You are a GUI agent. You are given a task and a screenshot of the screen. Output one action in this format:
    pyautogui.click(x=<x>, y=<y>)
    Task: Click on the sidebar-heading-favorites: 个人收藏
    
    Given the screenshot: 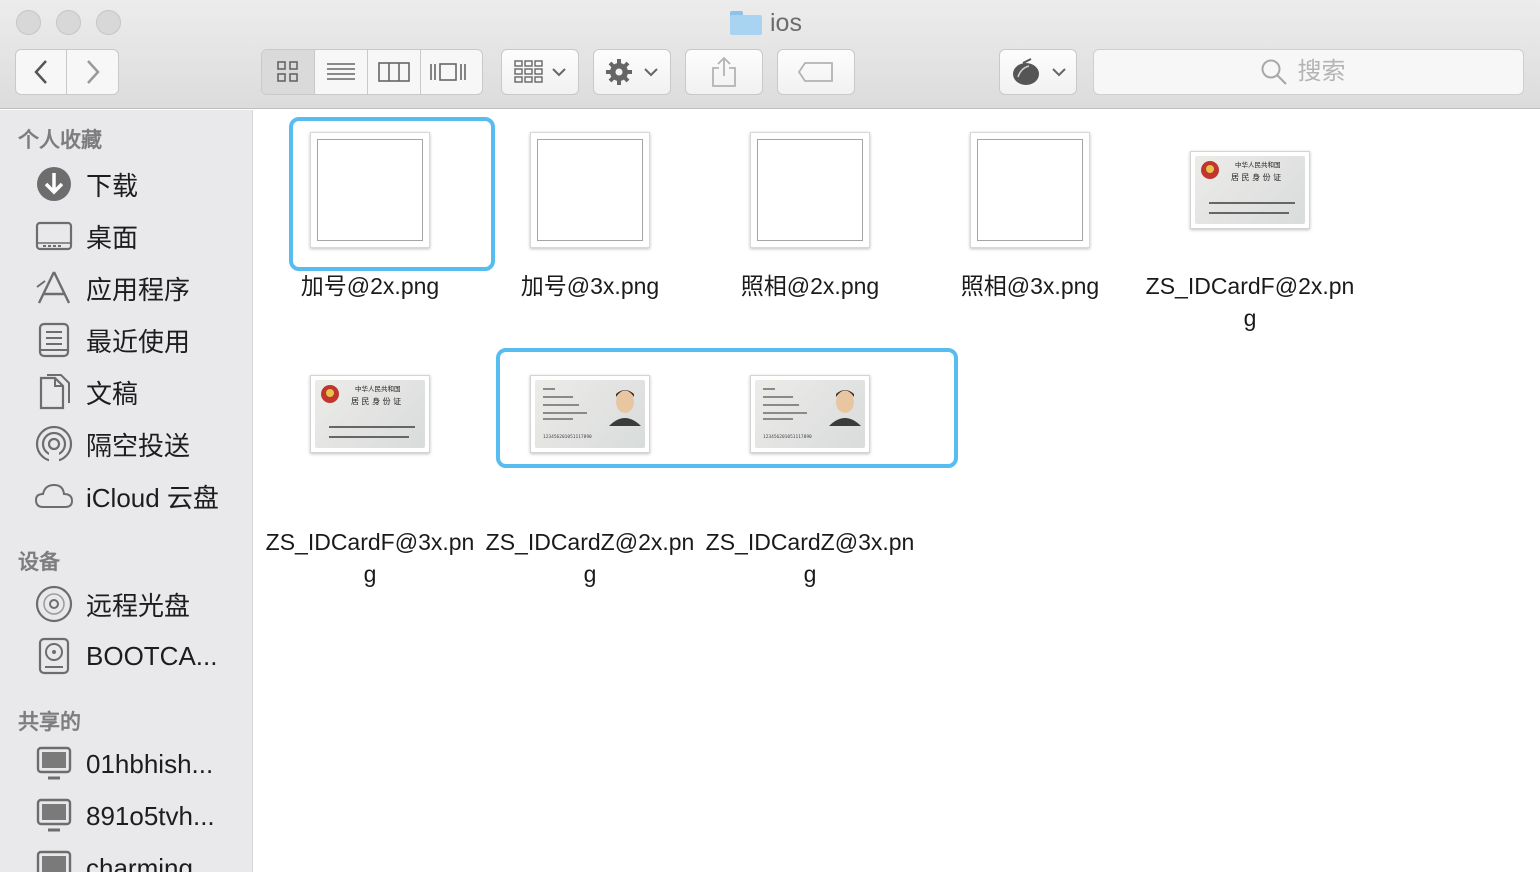 What is the action you would take?
    pyautogui.click(x=60, y=140)
    